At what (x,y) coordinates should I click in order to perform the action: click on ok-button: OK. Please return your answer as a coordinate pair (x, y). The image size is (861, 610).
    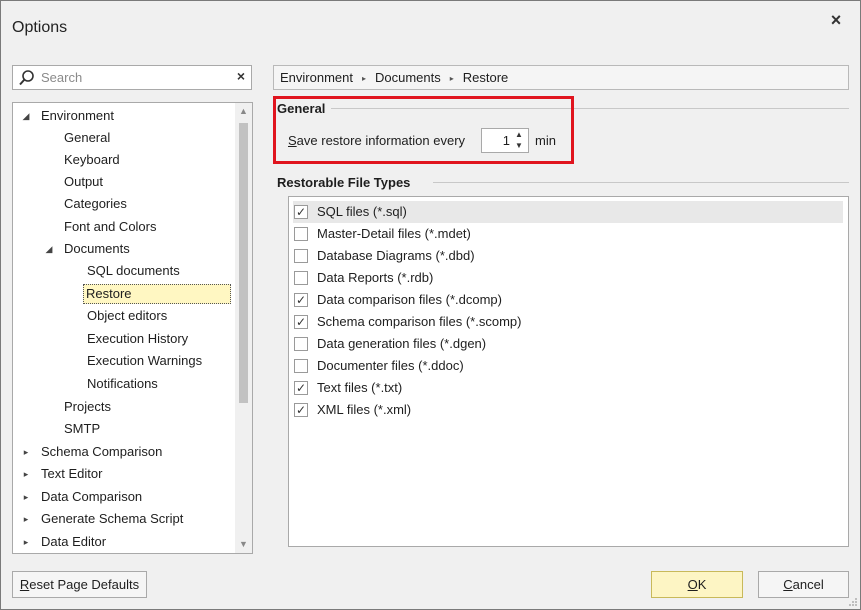
    Looking at the image, I should click on (697, 584).